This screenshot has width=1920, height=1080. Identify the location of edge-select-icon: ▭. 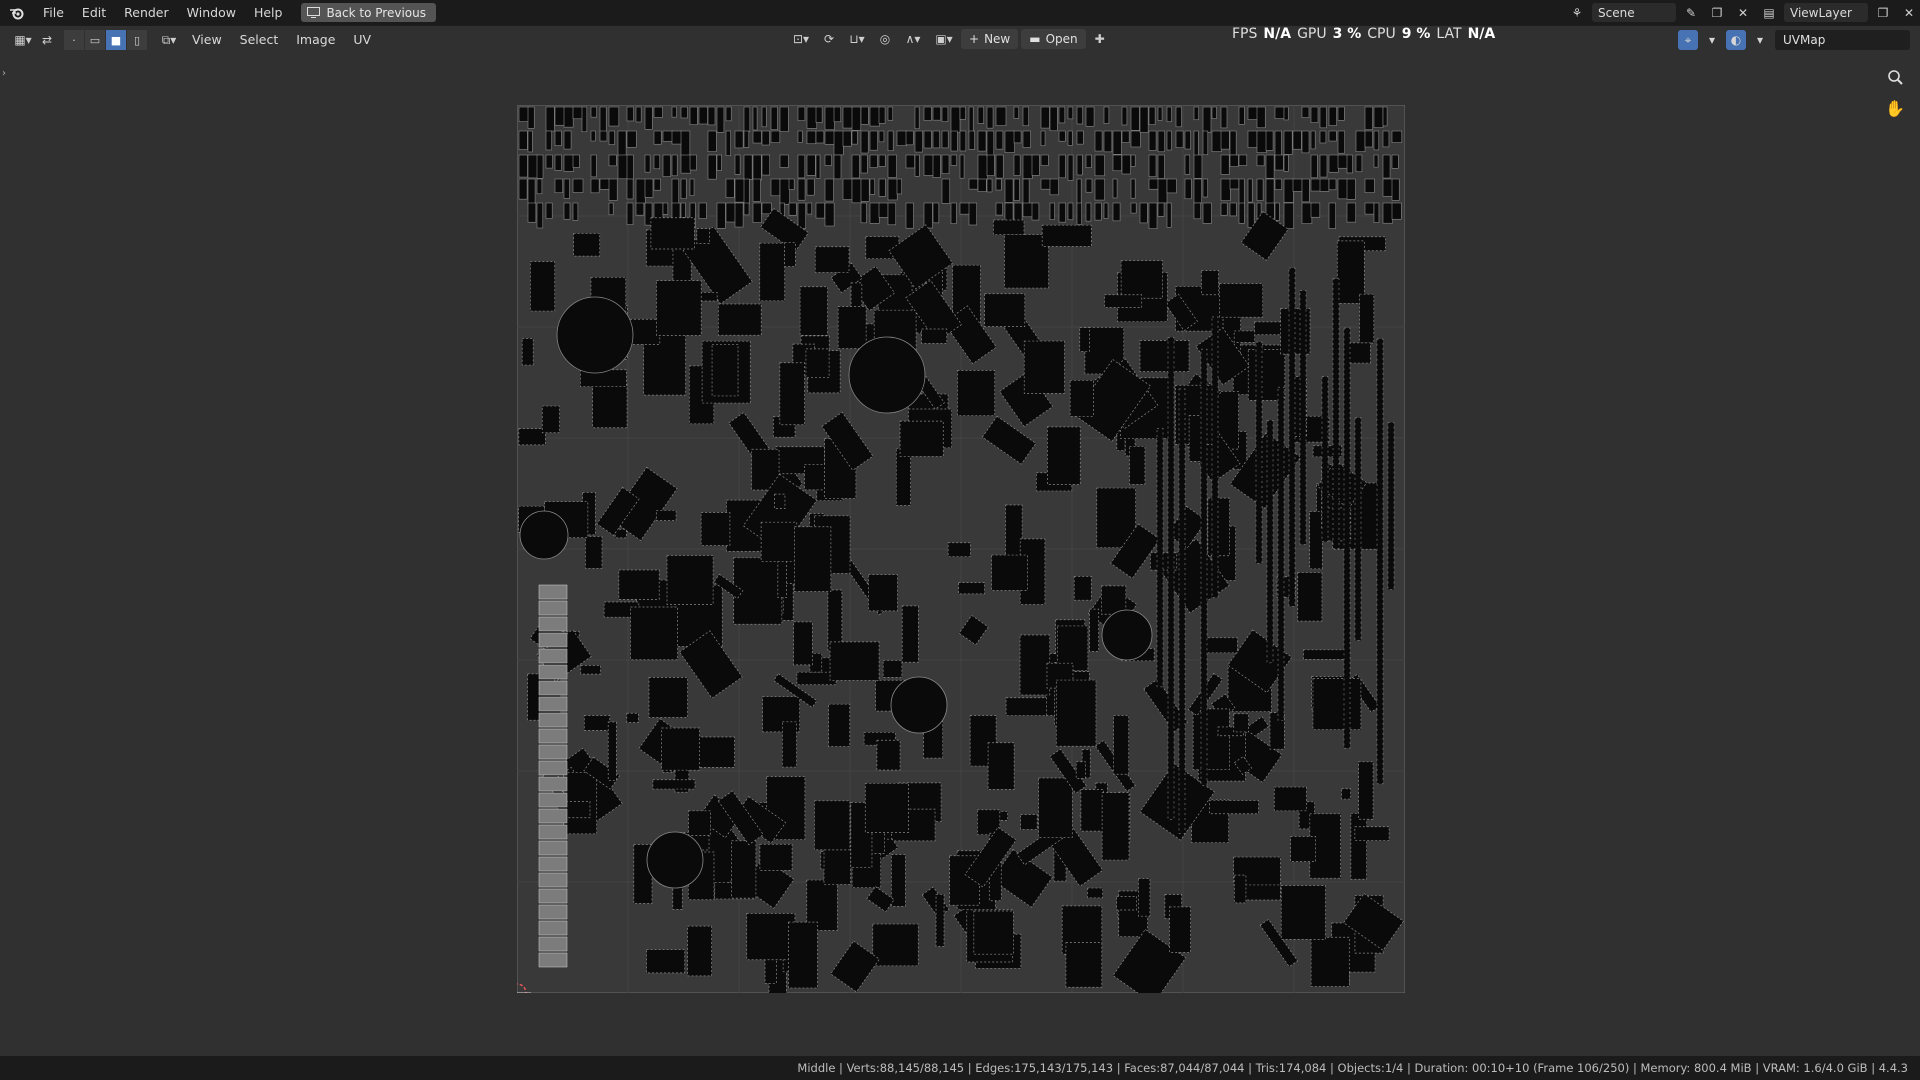
(95, 40).